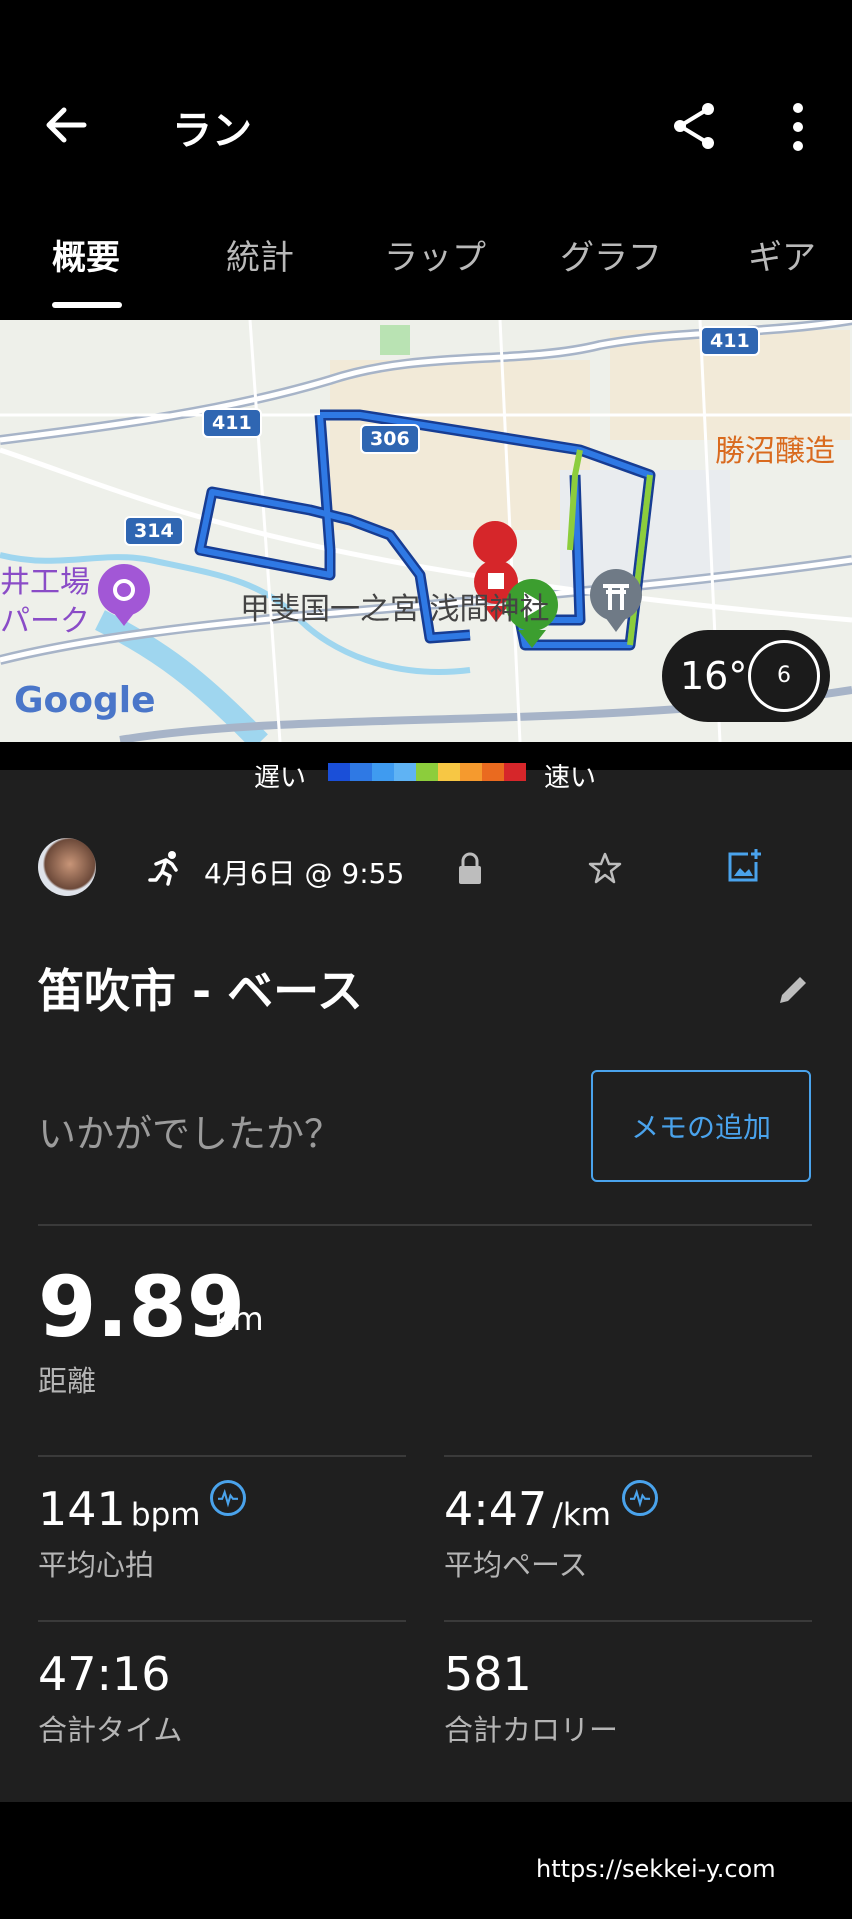 Image resolution: width=852 pixels, height=1919 pixels. I want to click on tab-summary: 概要, so click(86, 254).